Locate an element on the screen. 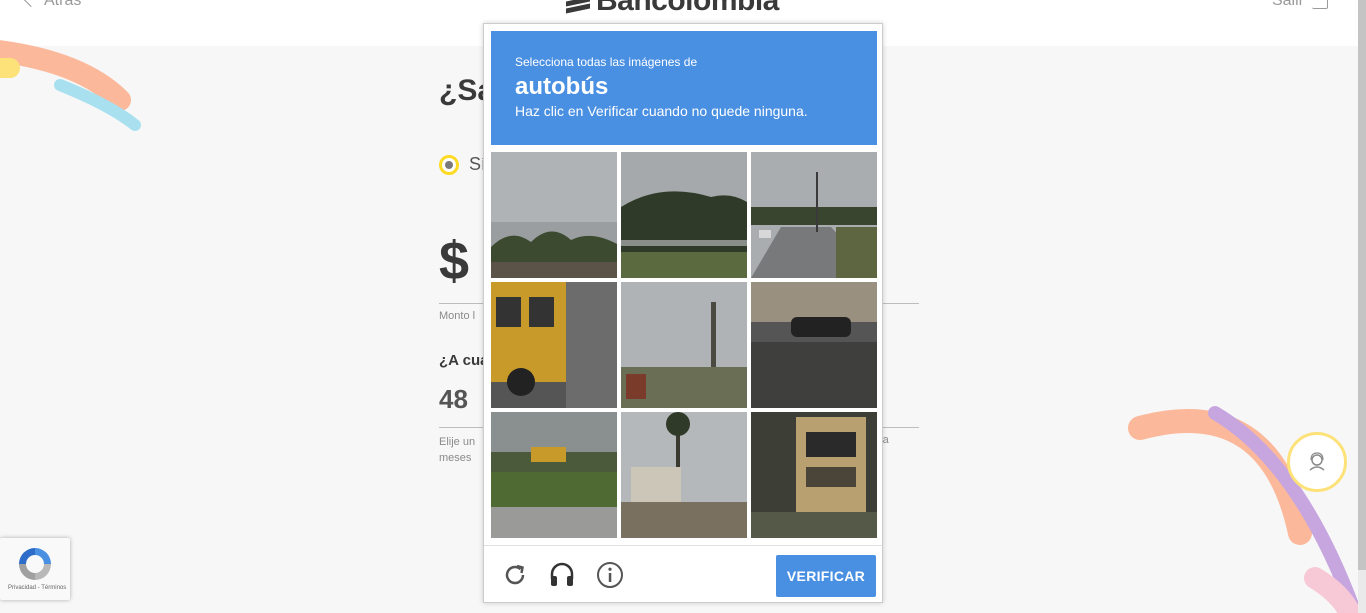  info-icon is located at coordinates (610, 575).